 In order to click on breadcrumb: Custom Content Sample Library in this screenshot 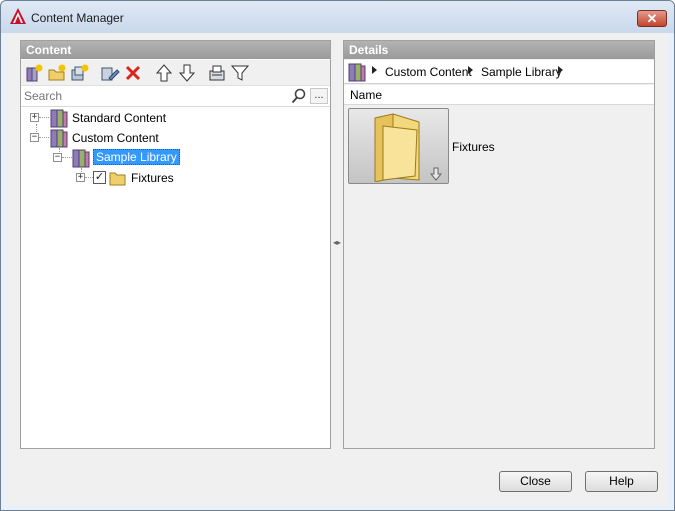, I will do `click(499, 72)`.